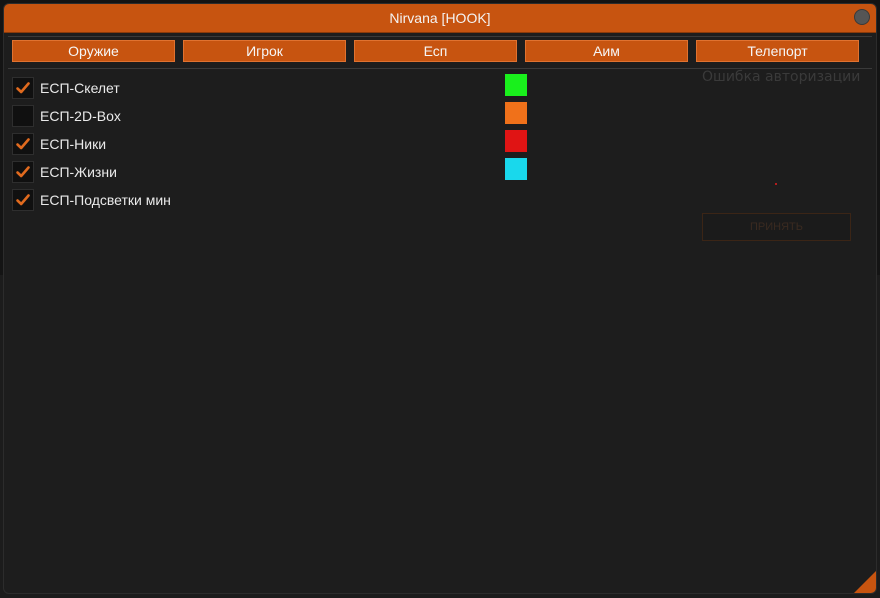  I want to click on esp-option: ЕСП-Ники, so click(91, 144).